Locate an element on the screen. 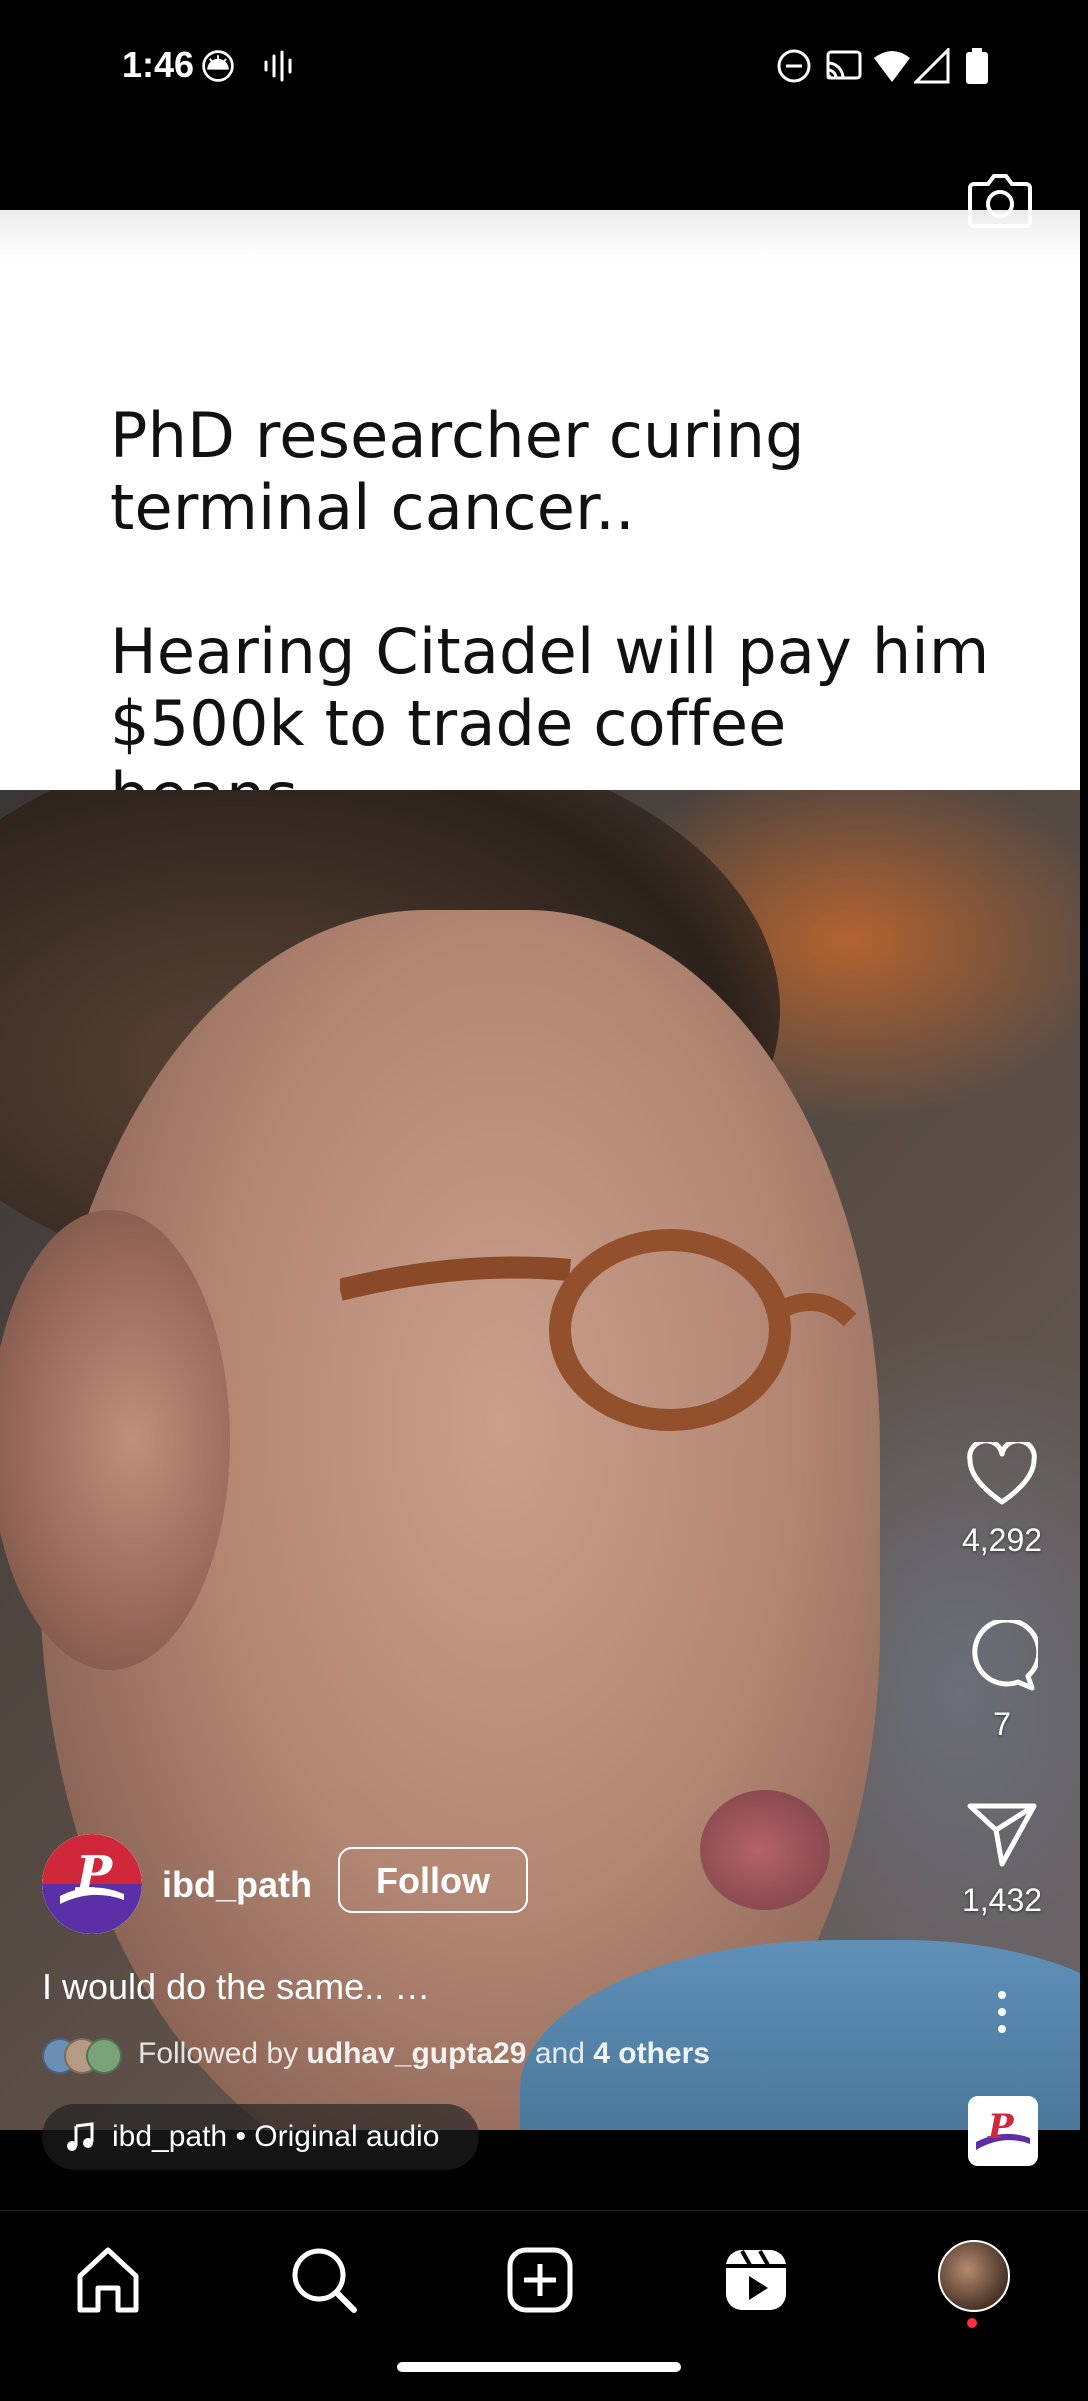  like-count: 4,292 is located at coordinates (1002, 1540).